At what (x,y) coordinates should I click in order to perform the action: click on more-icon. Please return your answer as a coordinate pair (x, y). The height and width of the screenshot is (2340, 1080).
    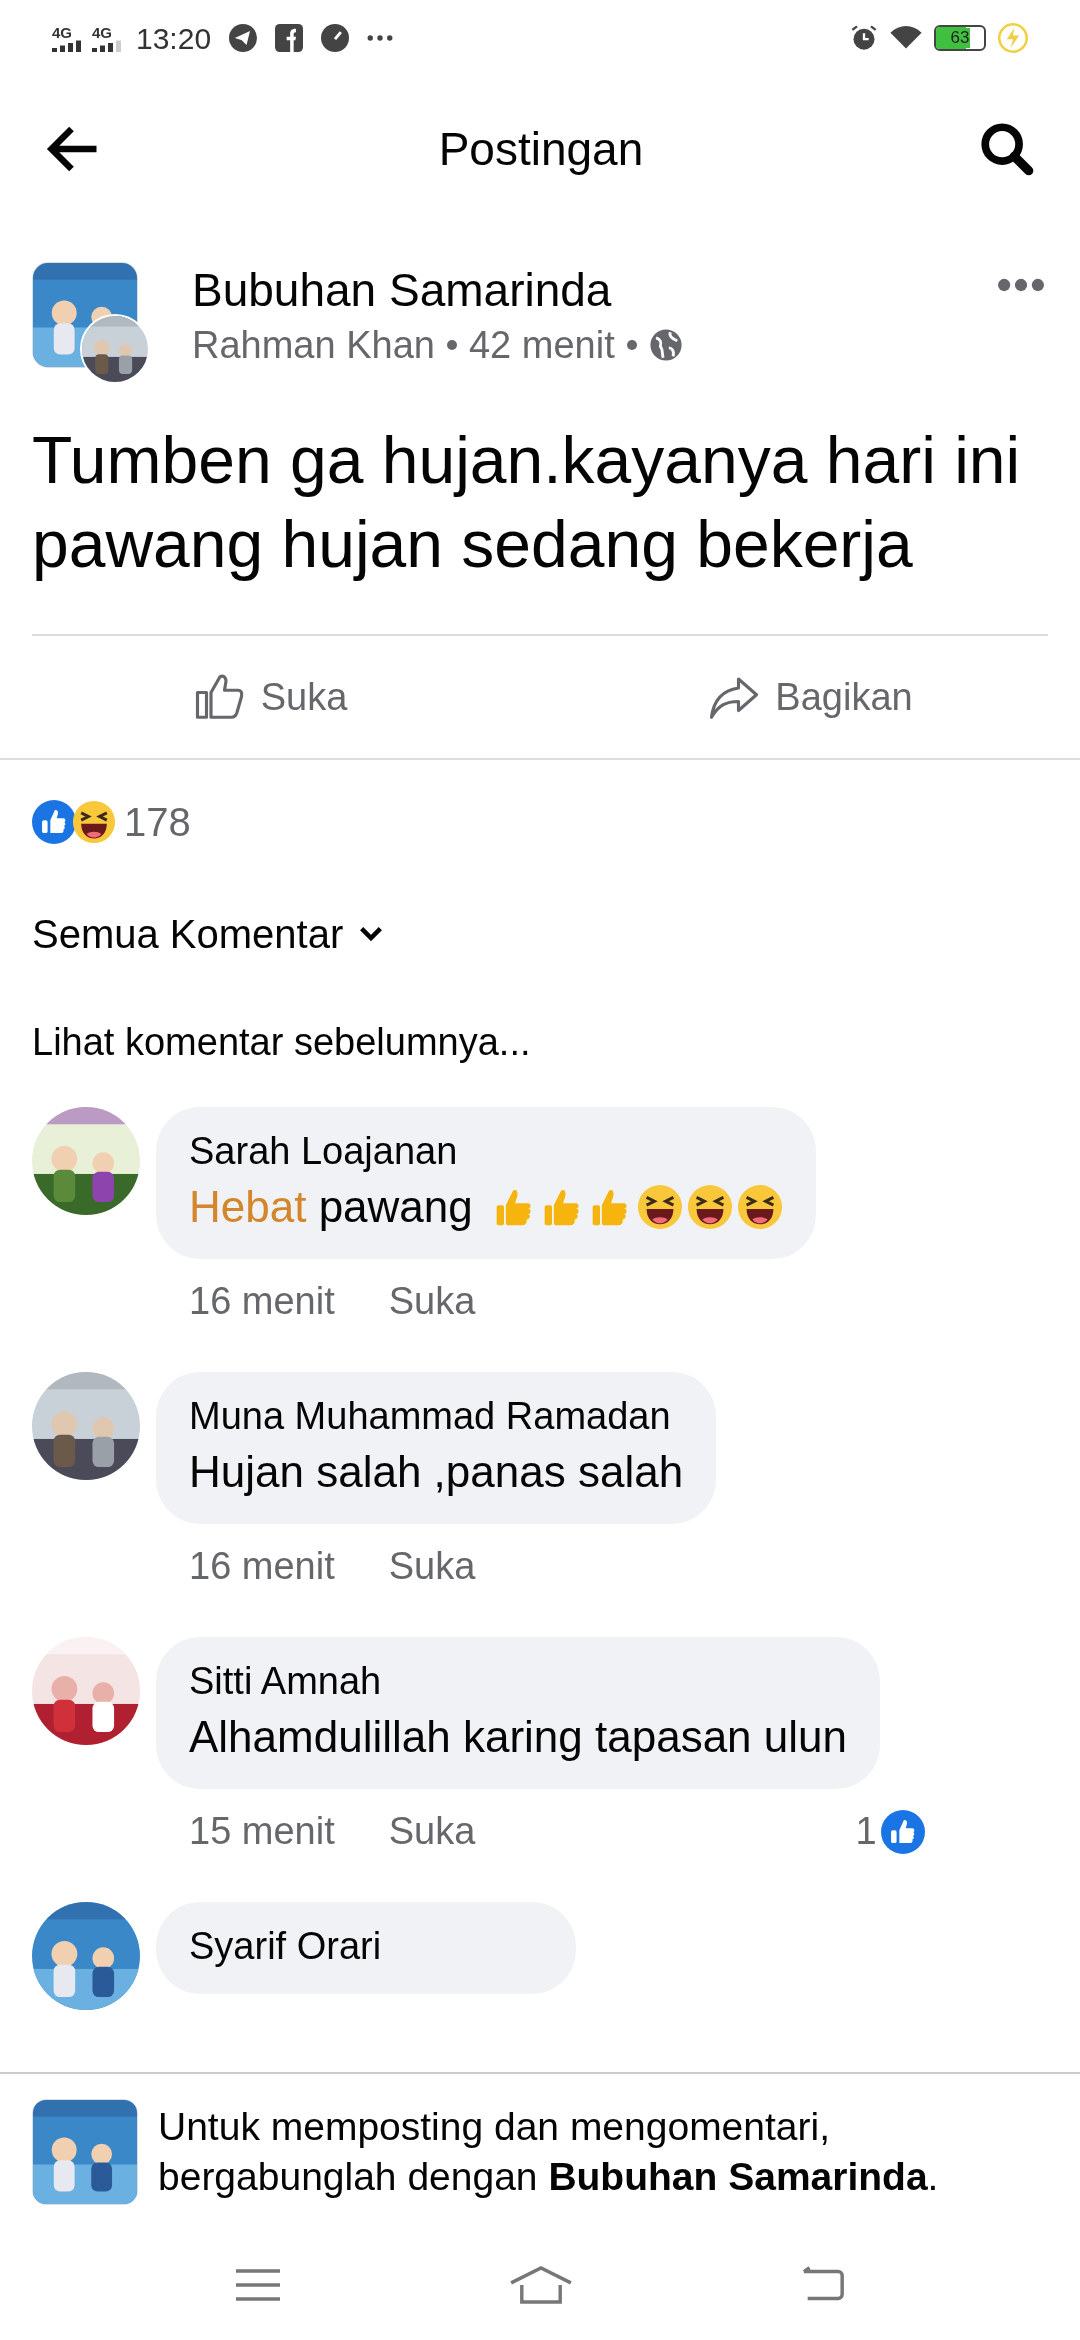
    Looking at the image, I should click on (380, 38).